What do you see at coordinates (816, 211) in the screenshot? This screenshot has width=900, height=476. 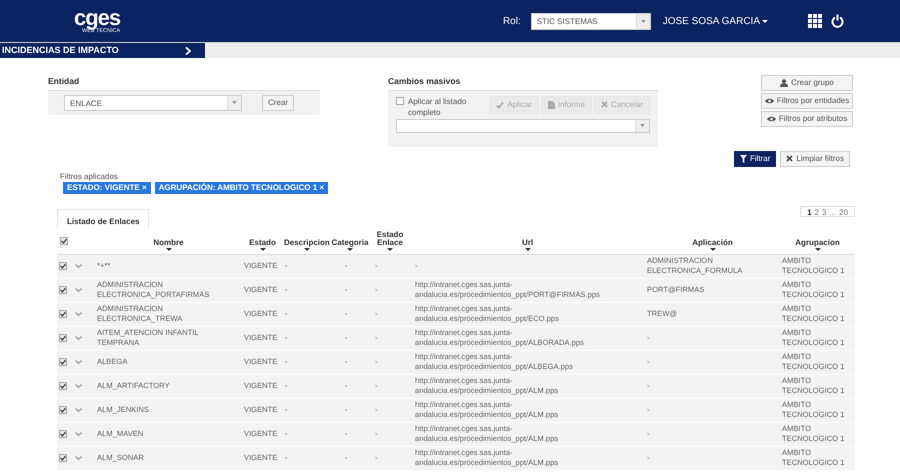 I see `page-link: 2` at bounding box center [816, 211].